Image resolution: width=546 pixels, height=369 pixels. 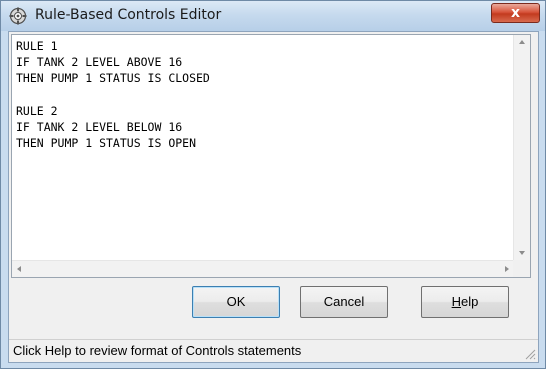 I want to click on help-label-rest: elp, so click(x=470, y=301).